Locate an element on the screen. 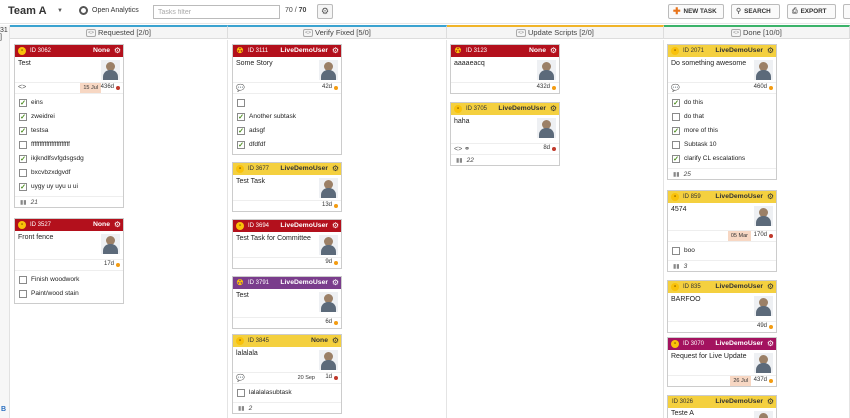 The image size is (850, 418). subtask-item: bxcvbzxdgvdf is located at coordinates (69, 173).